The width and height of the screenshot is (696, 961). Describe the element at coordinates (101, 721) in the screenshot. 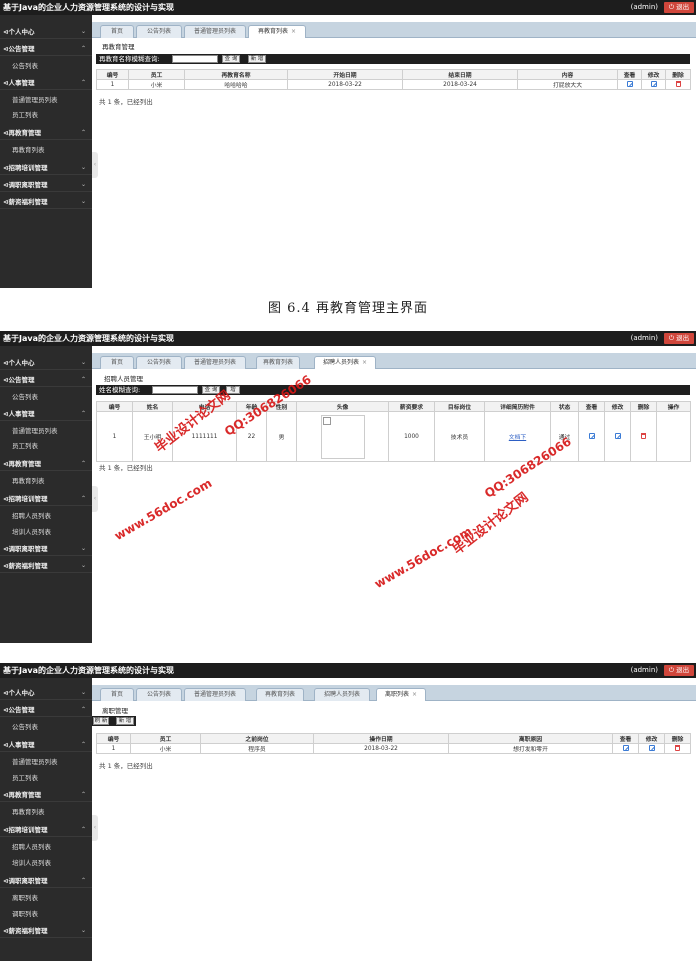

I see `refresh-button: 刷 新` at that location.